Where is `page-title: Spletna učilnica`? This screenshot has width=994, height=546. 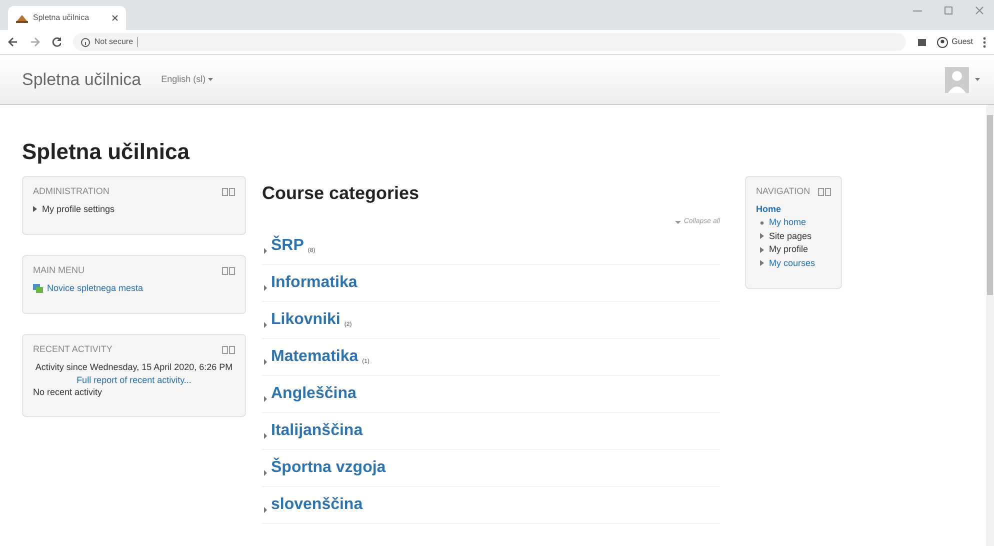 page-title: Spletna učilnica is located at coordinates (106, 152).